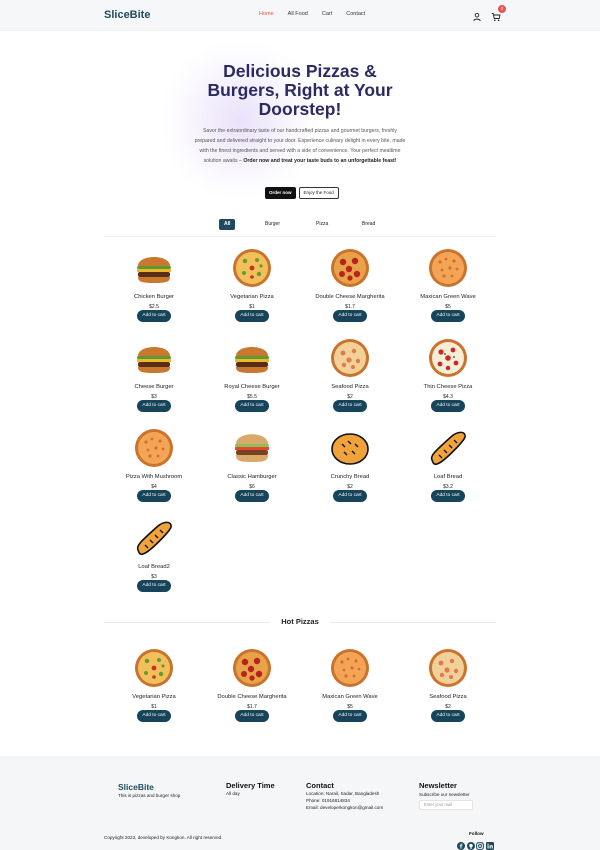 The height and width of the screenshot is (850, 600). What do you see at coordinates (154, 387) in the screenshot?
I see `product-name: Cheese Burger` at bounding box center [154, 387].